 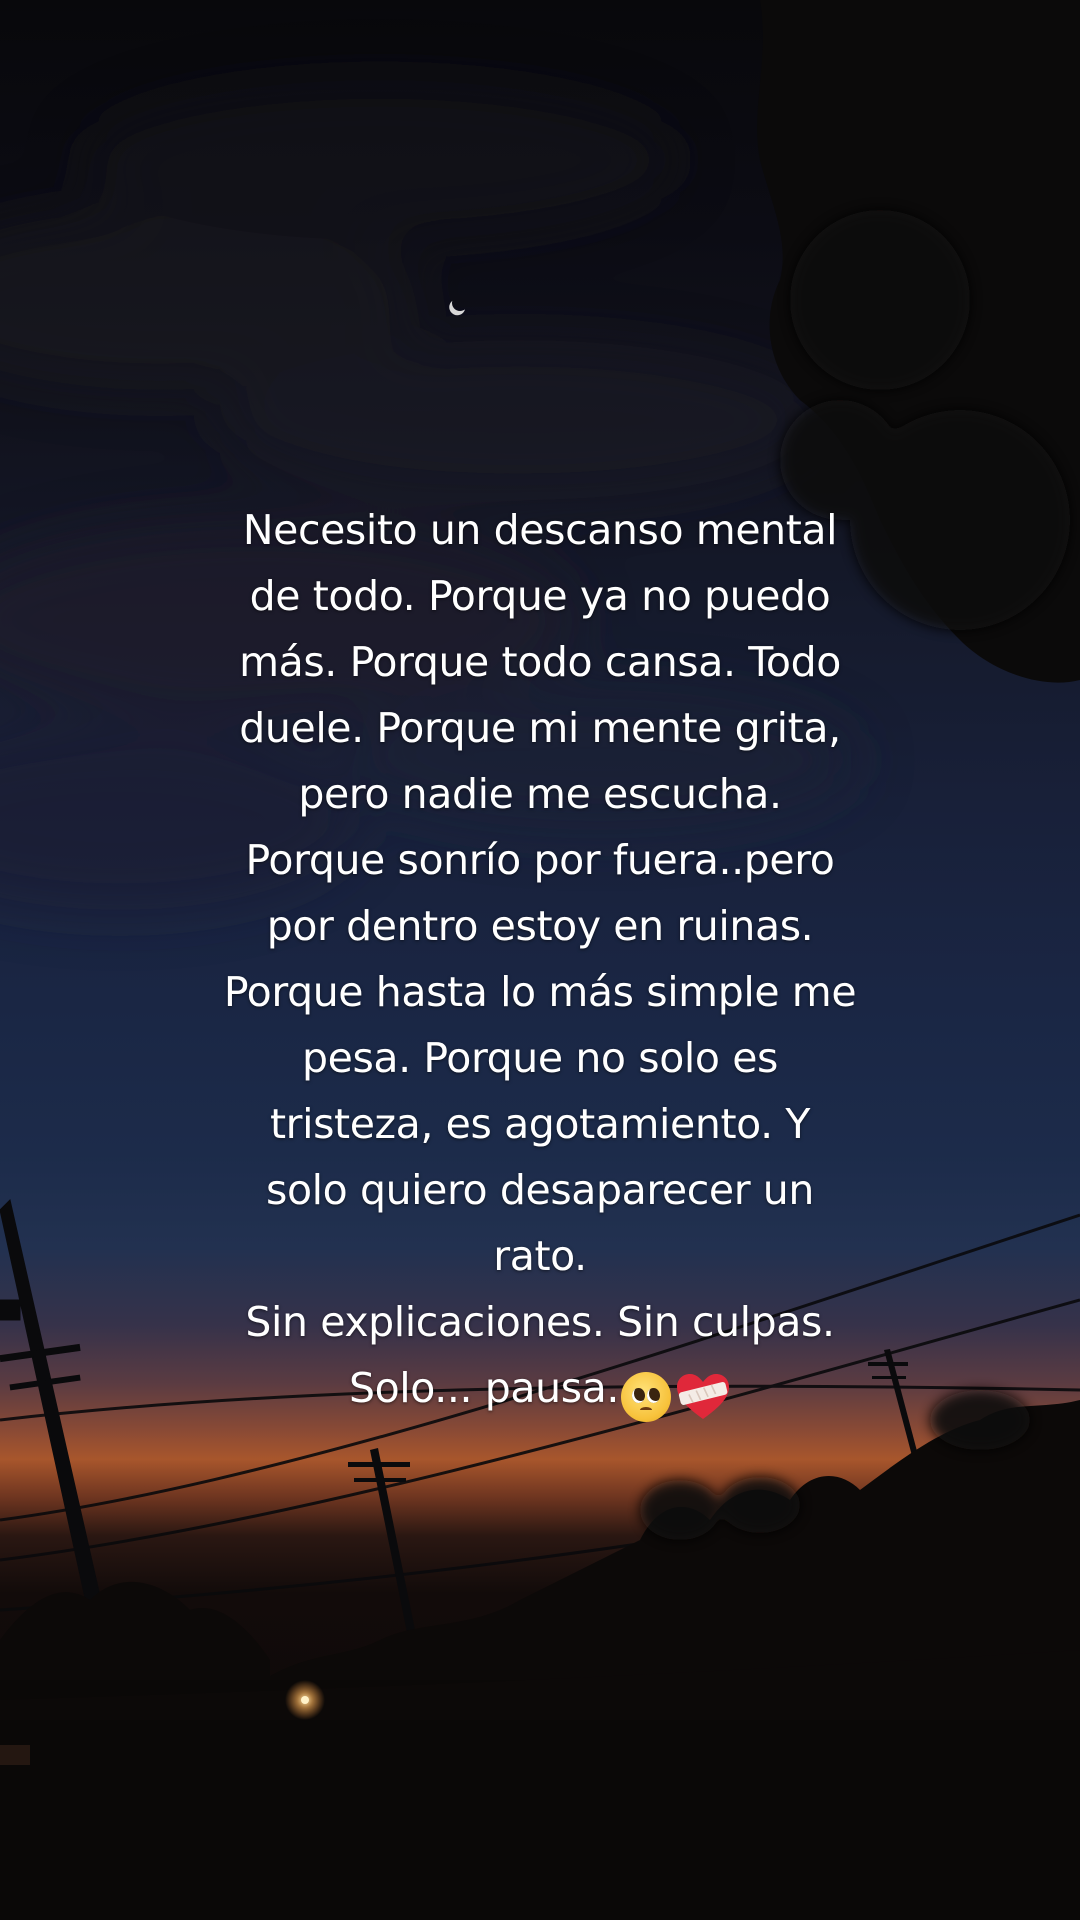 What do you see at coordinates (703, 1396) in the screenshot?
I see `mending-heart-icon` at bounding box center [703, 1396].